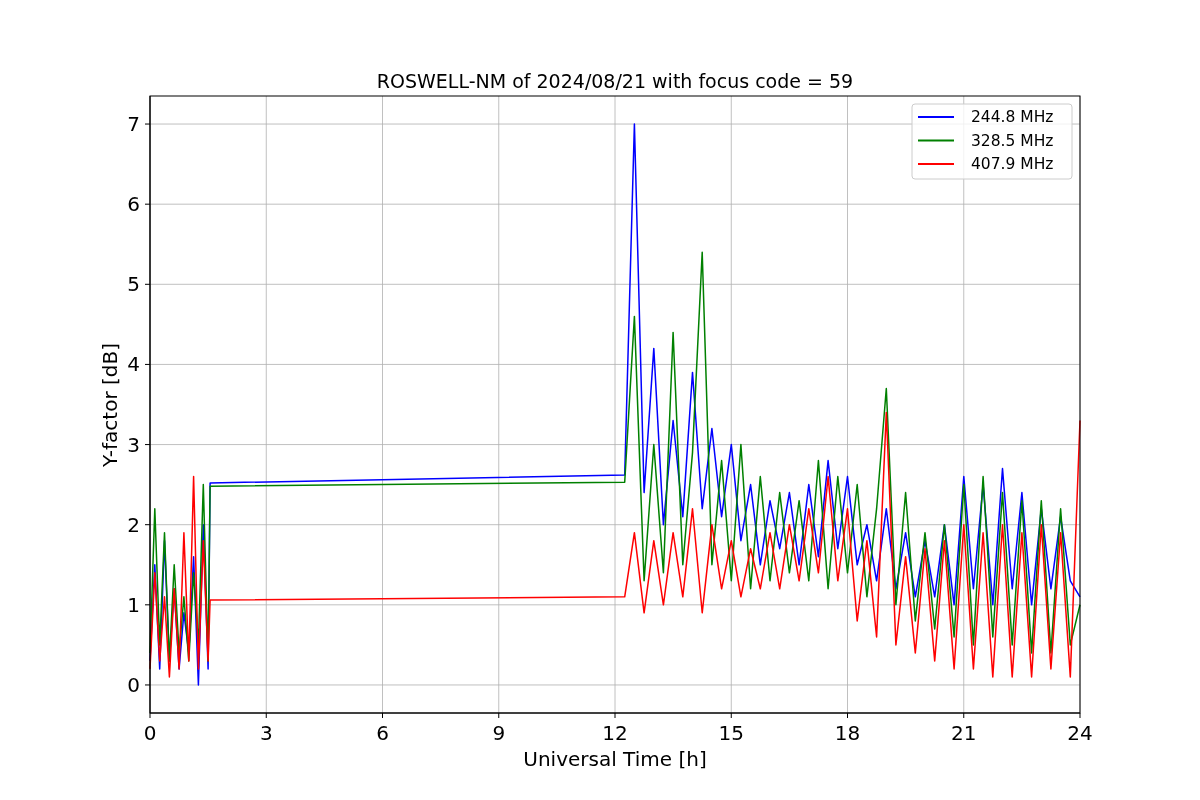  Describe the element at coordinates (382, 733) in the screenshot. I see `x-tick-label: 6` at that location.